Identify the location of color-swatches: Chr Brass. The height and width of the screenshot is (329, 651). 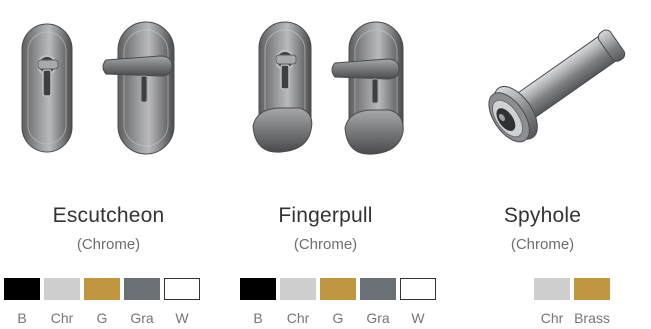
(572, 302).